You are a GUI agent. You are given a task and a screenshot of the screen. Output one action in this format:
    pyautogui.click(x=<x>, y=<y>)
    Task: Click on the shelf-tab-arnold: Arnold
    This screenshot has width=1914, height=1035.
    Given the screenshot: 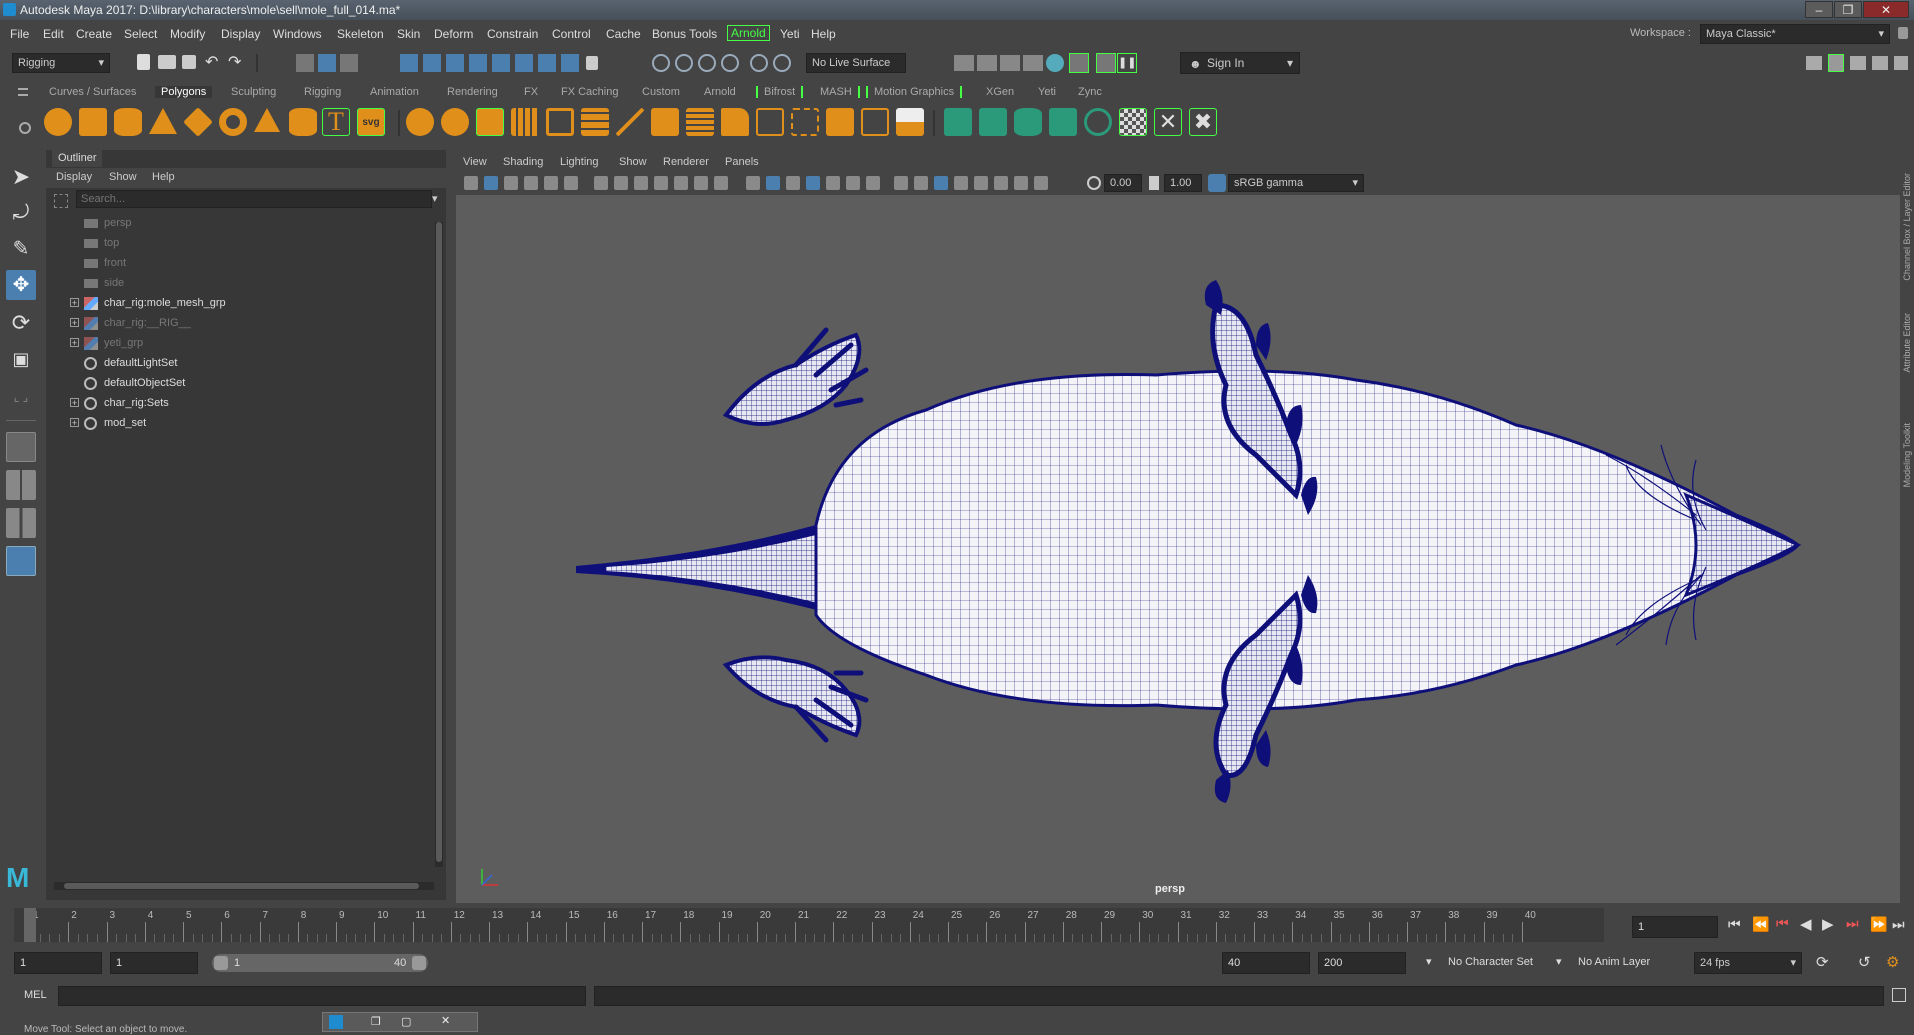 What is the action you would take?
    pyautogui.click(x=720, y=92)
    